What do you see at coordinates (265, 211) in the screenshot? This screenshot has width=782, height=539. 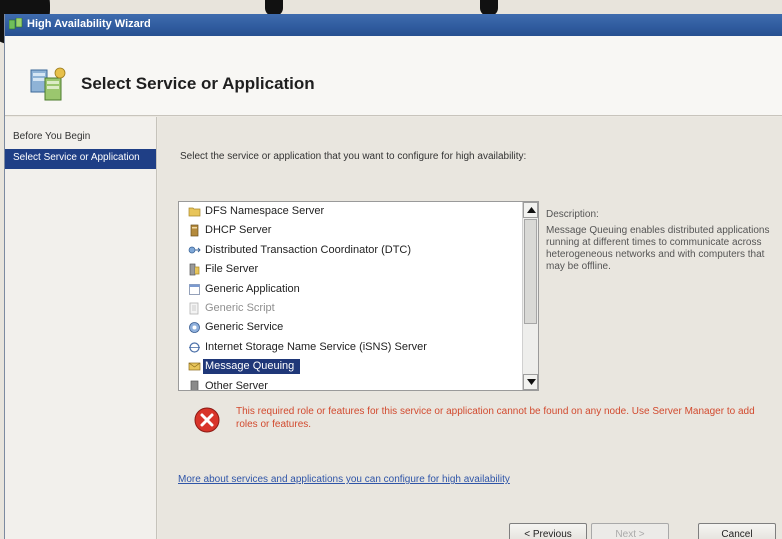 I see `list-item-label: DFS Namespace Server` at bounding box center [265, 211].